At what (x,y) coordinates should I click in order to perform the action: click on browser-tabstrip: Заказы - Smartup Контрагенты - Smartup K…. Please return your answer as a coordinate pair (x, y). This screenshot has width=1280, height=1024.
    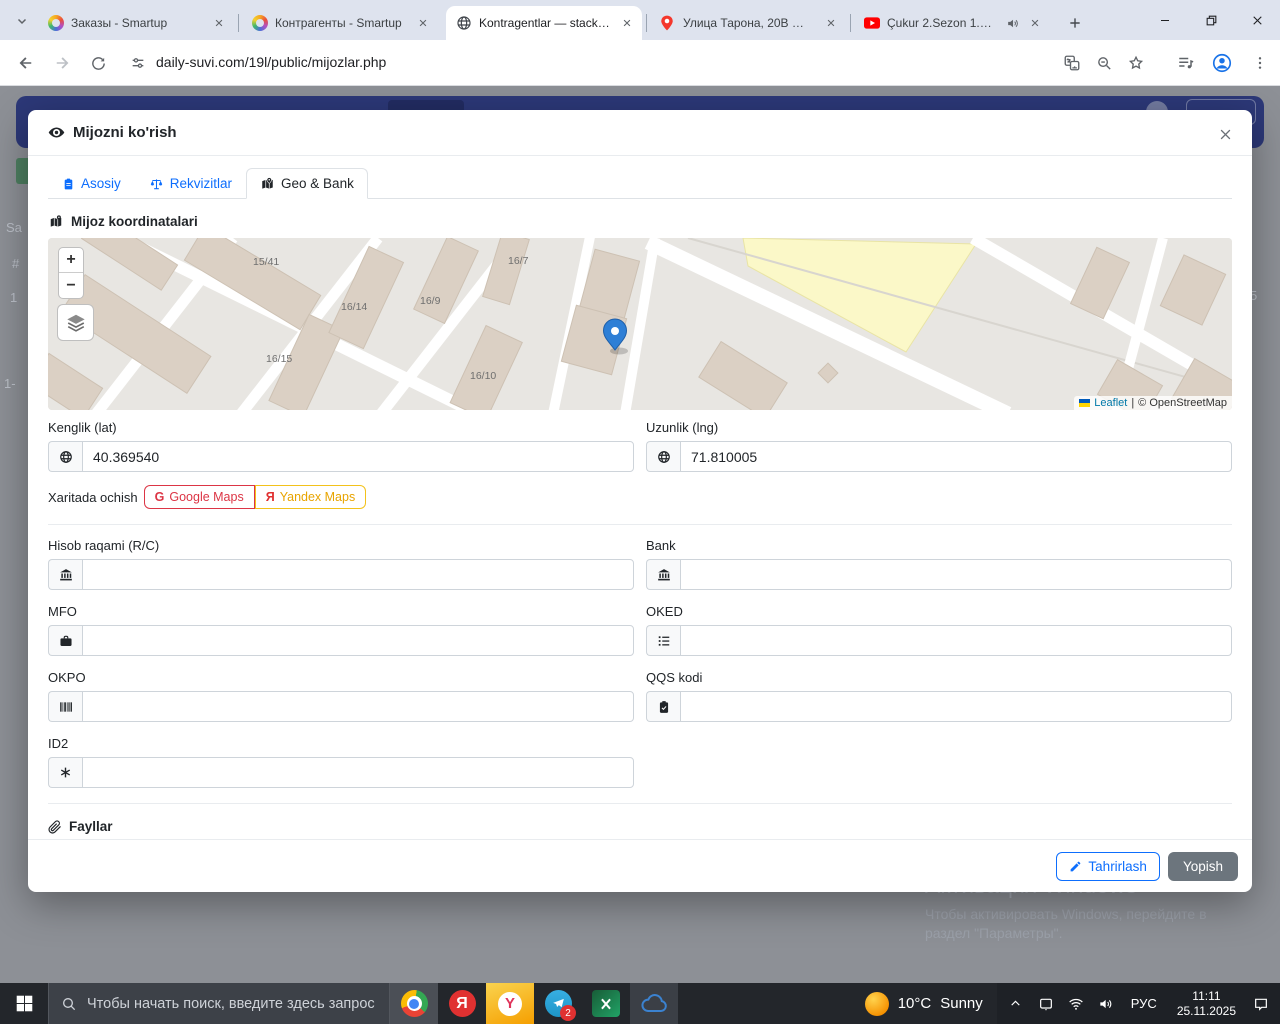
    Looking at the image, I should click on (640, 20).